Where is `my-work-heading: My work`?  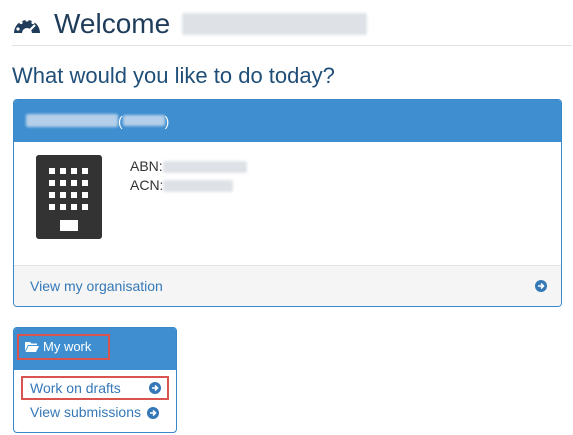 my-work-heading: My work is located at coordinates (63, 347).